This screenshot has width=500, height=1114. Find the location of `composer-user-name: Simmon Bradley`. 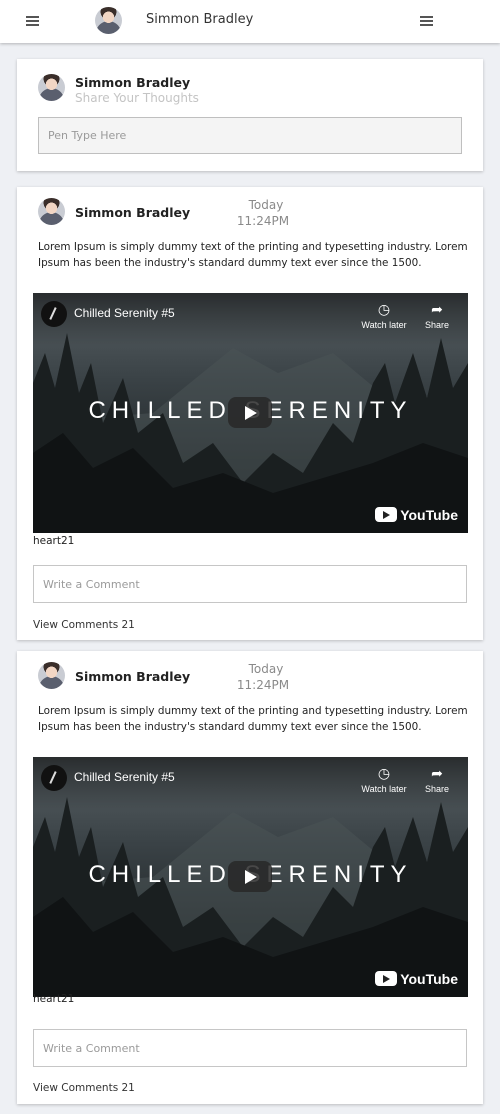

composer-user-name: Simmon Bradley is located at coordinates (133, 82).